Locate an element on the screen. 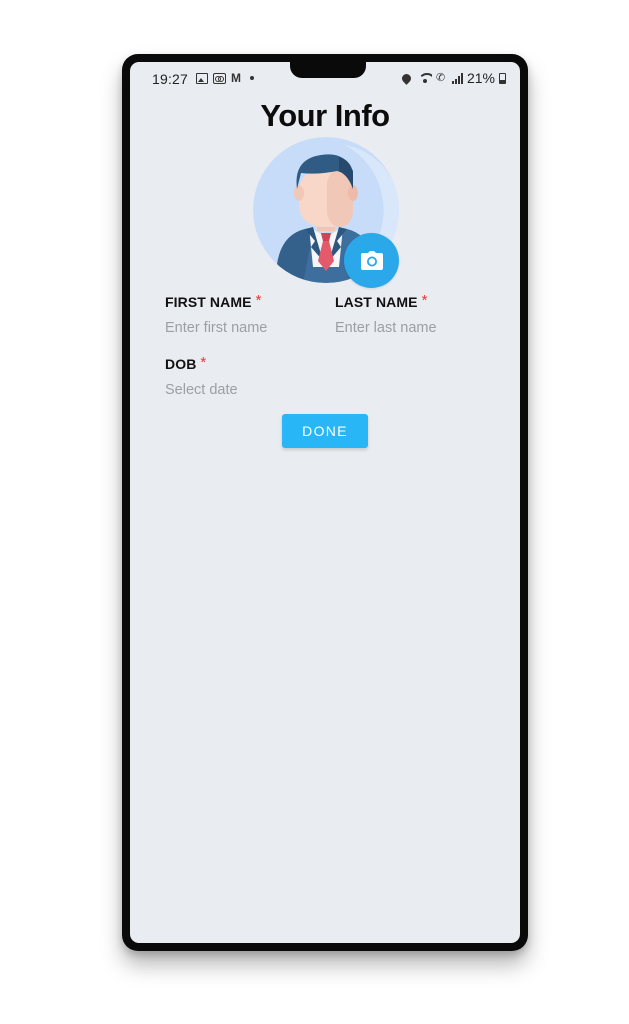 The image size is (629, 1024). last-name-input is located at coordinates (410, 328).